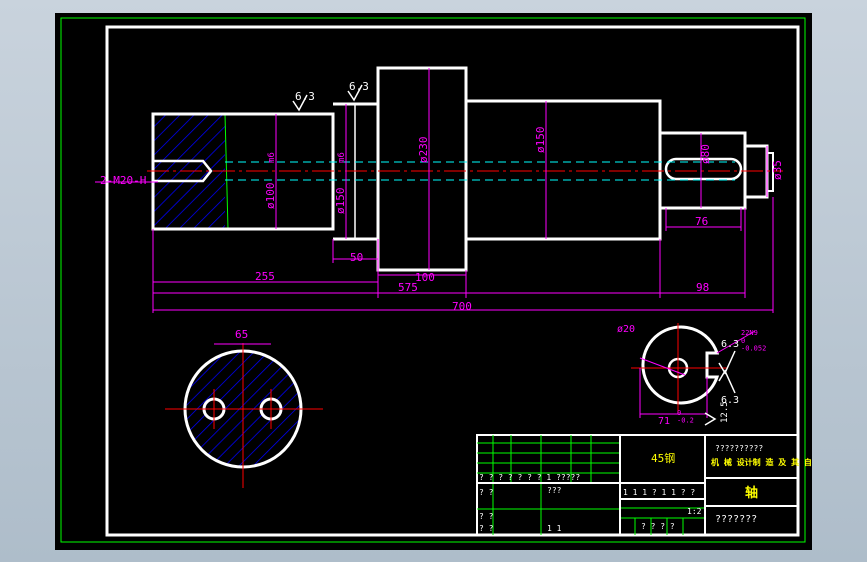  I want to click on tb-row-small-1: ? ? ? ? ? ? ? 1 ?????, so click(529, 477).